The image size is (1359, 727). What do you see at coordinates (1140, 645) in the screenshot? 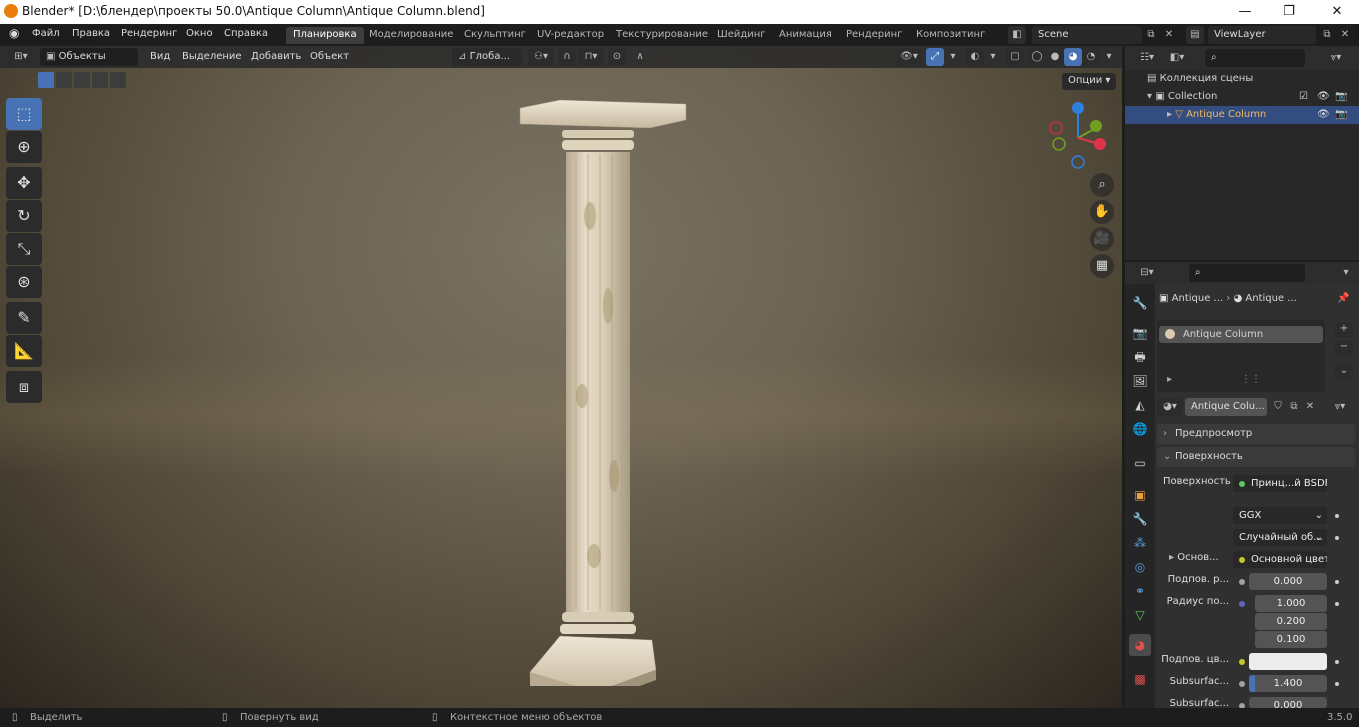
I see `material-tab-icon: ◕` at bounding box center [1140, 645].